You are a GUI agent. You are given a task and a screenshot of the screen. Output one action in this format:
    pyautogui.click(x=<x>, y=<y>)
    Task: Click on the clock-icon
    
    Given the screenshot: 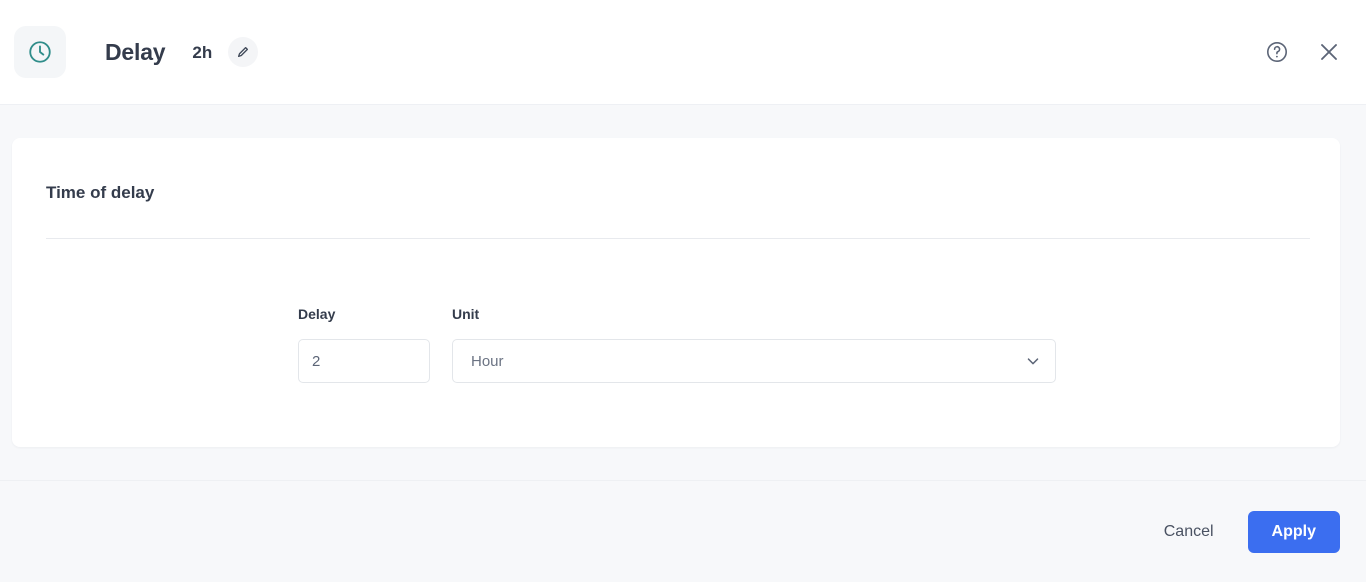 What is the action you would take?
    pyautogui.click(x=40, y=52)
    